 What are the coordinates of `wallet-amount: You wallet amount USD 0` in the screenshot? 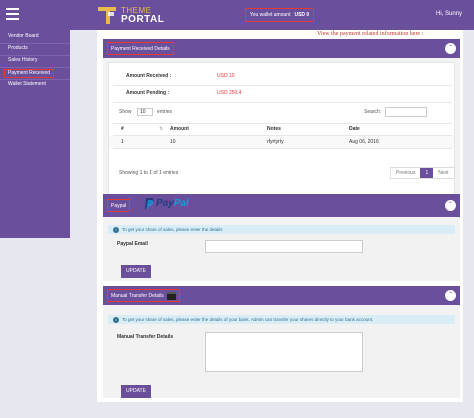 It's located at (279, 15).